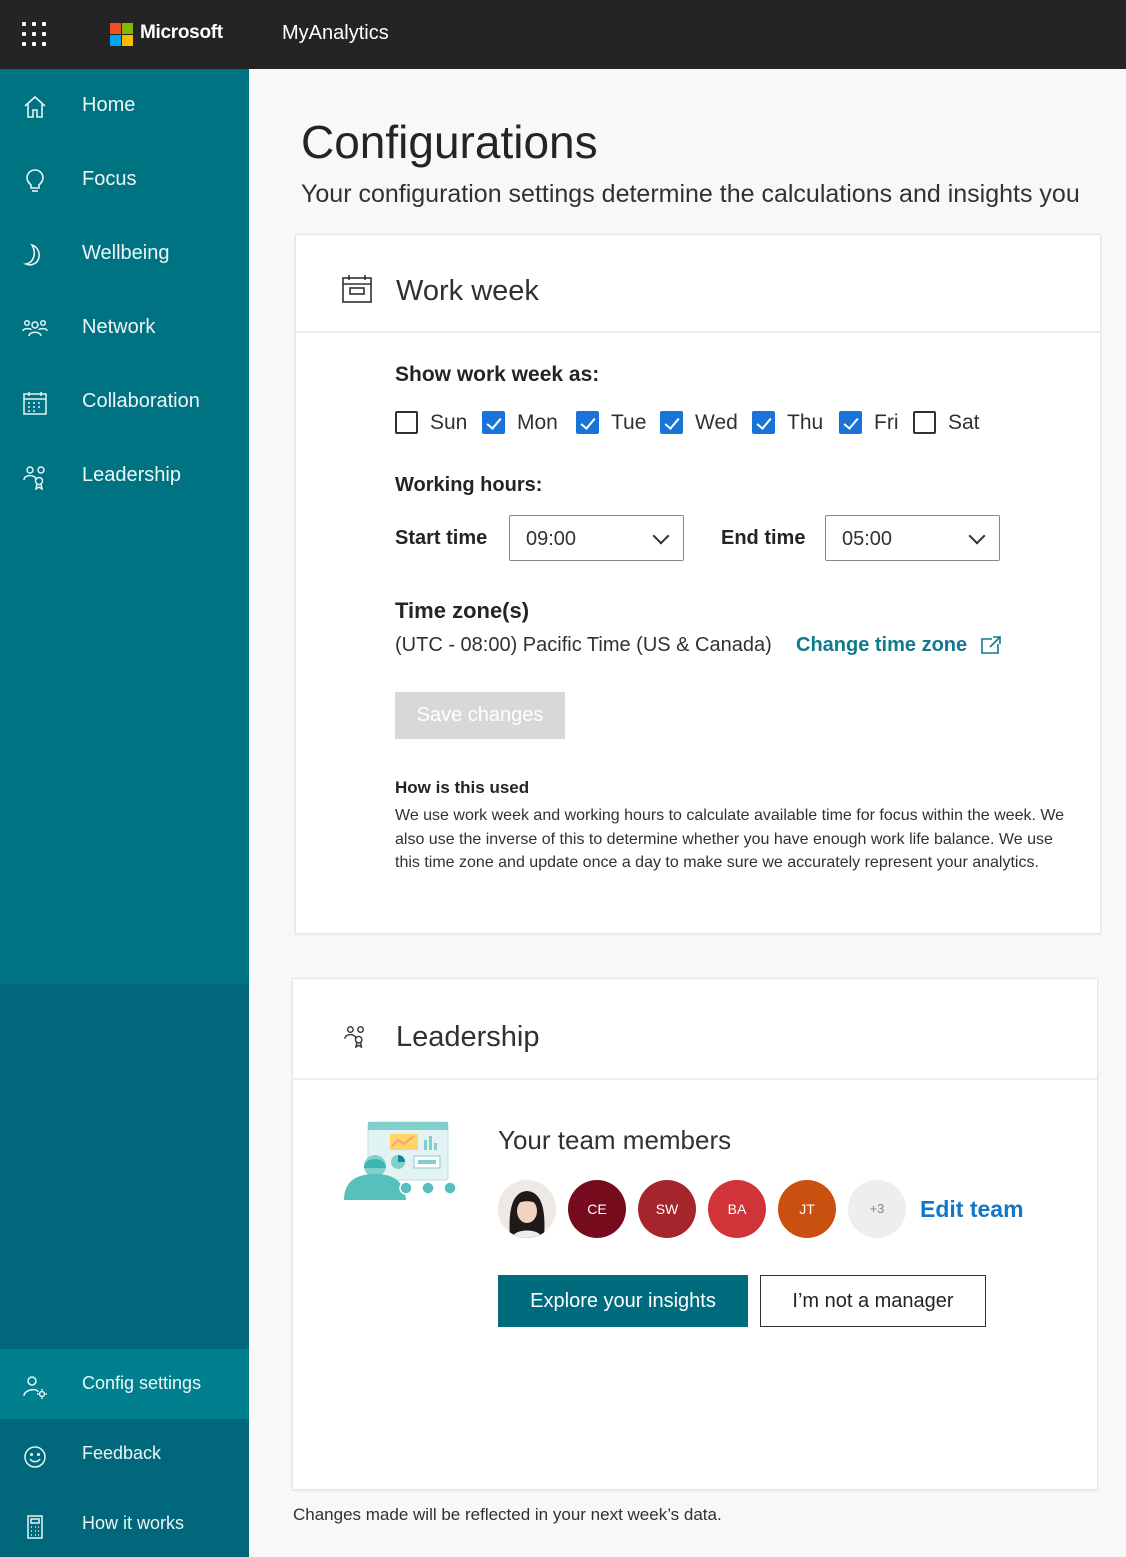  I want to click on page-title: Configurations, so click(449, 142).